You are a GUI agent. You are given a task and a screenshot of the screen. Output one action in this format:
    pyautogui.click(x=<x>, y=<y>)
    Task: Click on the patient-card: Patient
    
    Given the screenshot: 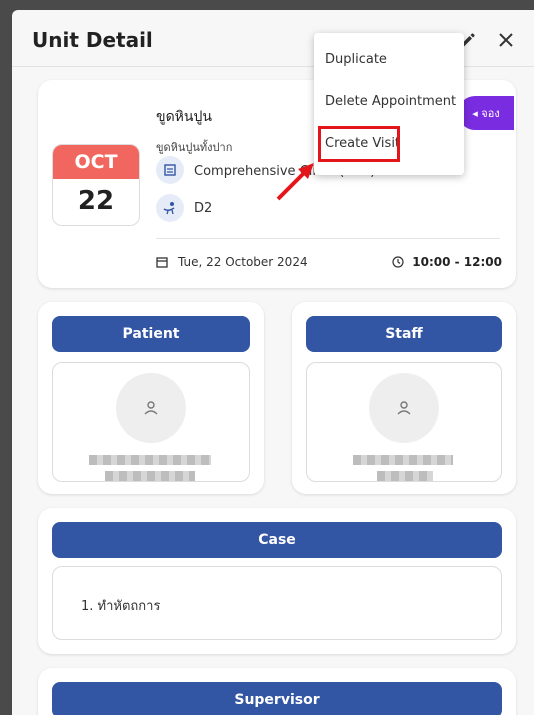 What is the action you would take?
    pyautogui.click(x=151, y=398)
    